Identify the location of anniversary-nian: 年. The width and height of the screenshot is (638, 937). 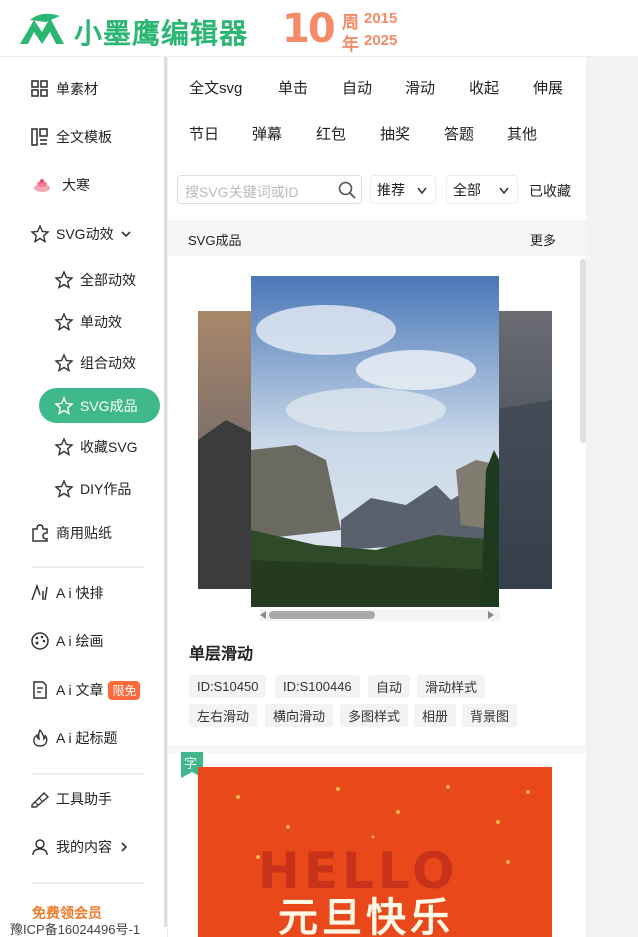
(350, 44).